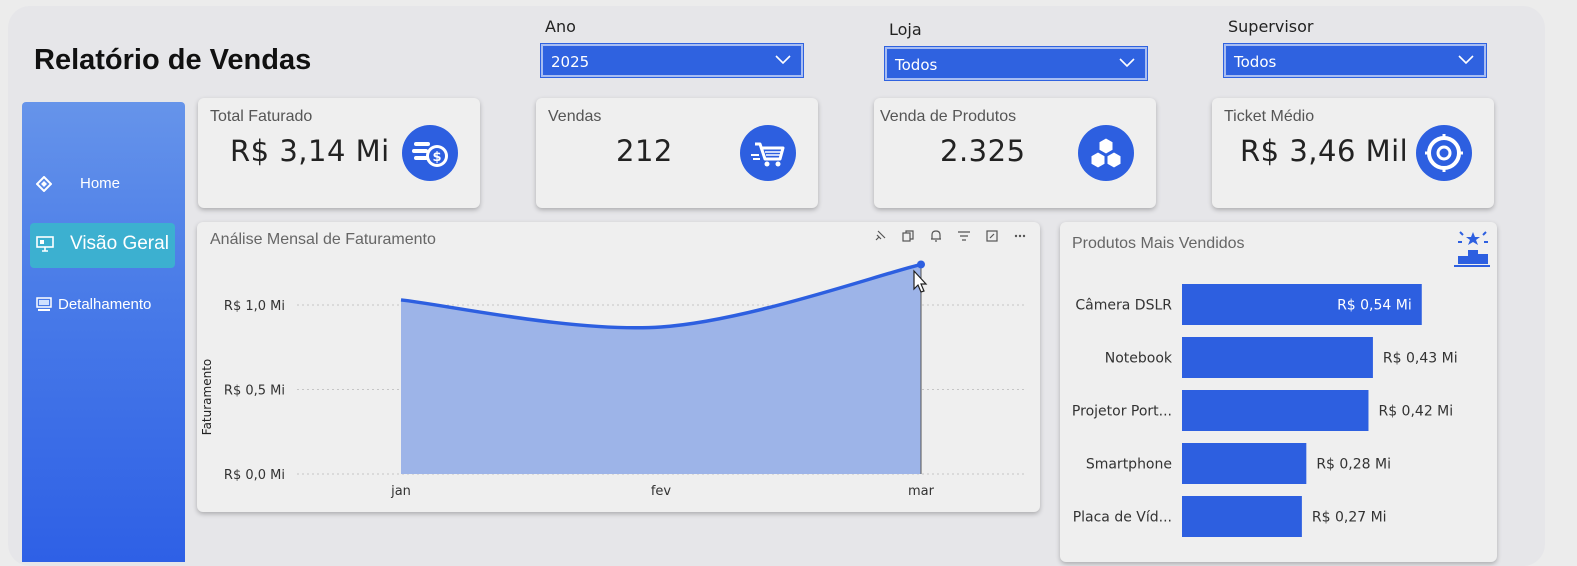 Image resolution: width=1577 pixels, height=566 pixels. I want to click on kpi-label: Ticket Médio, so click(1269, 116).